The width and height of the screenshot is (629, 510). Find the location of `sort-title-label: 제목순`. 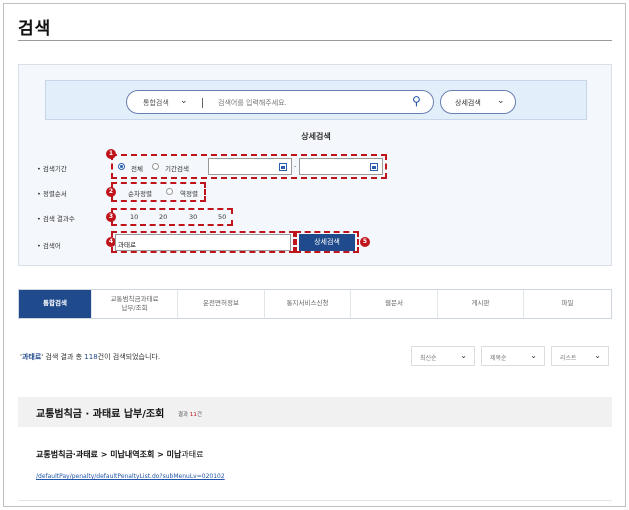

sort-title-label: 제목순 is located at coordinates (498, 358).